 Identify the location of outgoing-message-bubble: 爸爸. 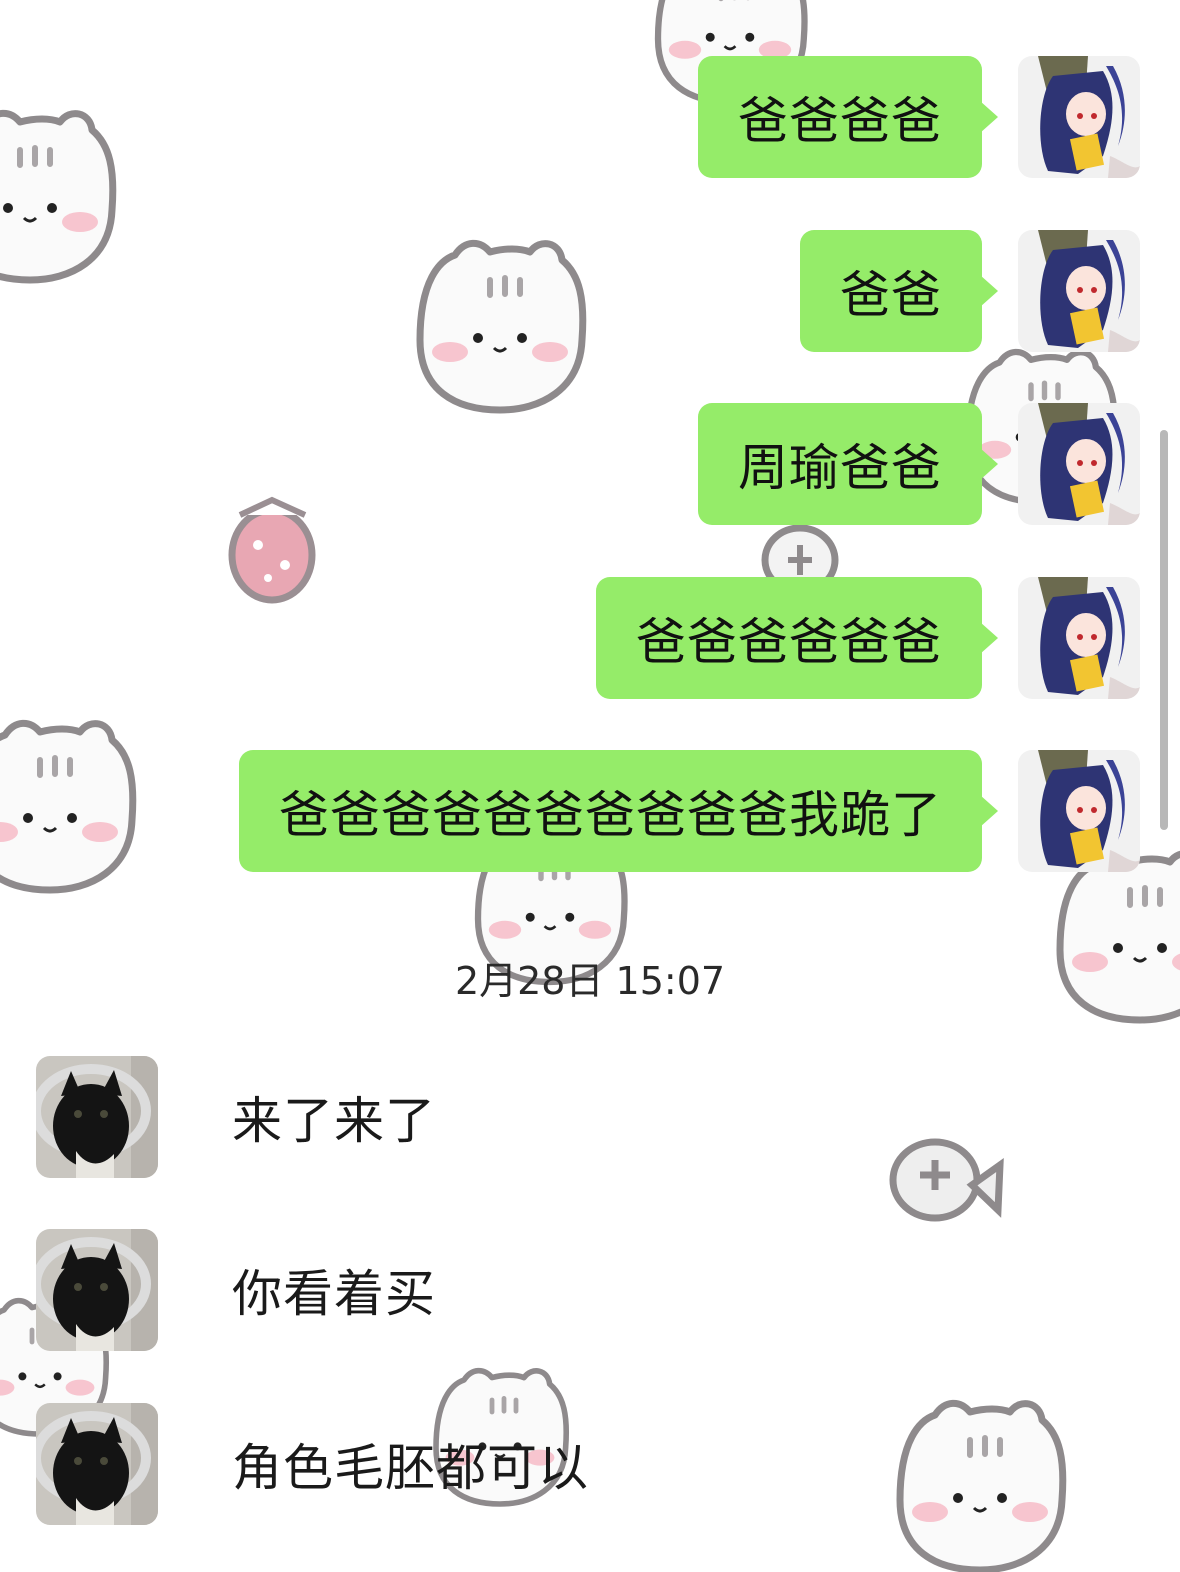
(899, 291).